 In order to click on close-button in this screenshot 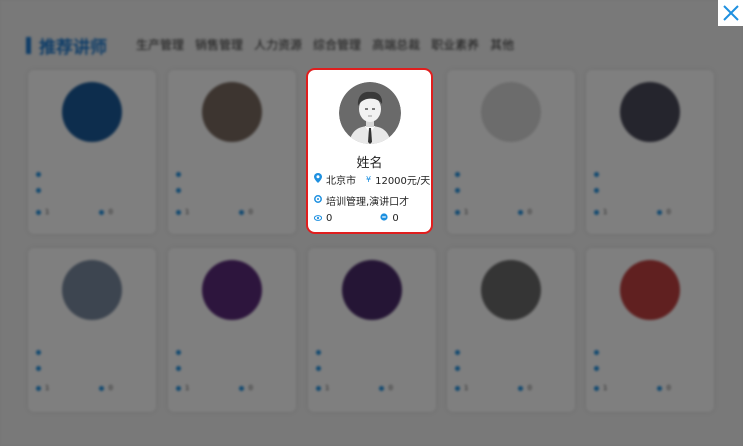, I will do `click(730, 13)`.